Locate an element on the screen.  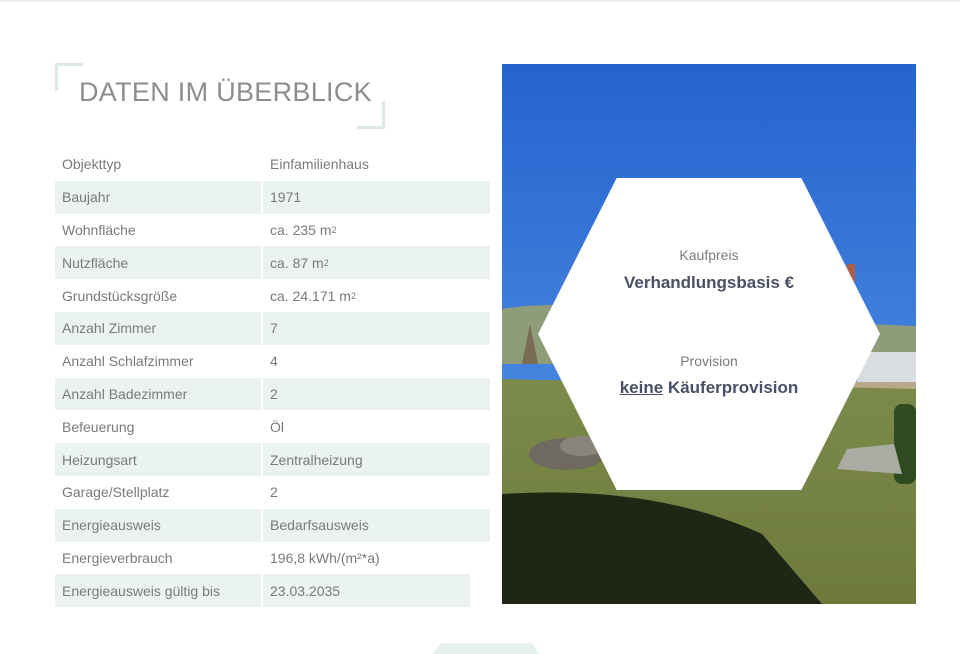
detail-value: Bedarfsausweis is located at coordinates (376, 525).